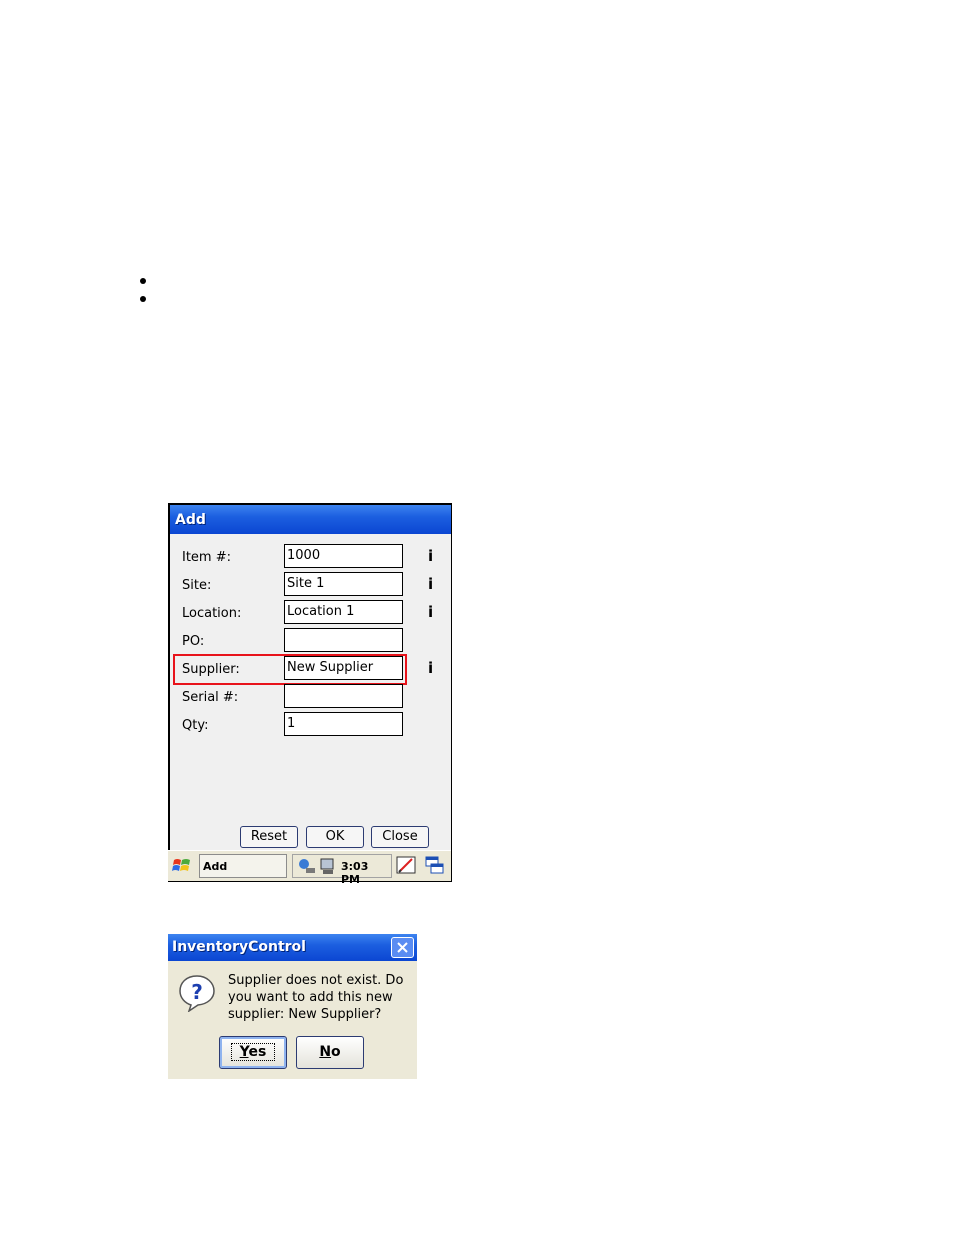 Image resolution: width=954 pixels, height=1235 pixels. Describe the element at coordinates (239, 947) in the screenshot. I see `dialog-title: InventoryControl` at that location.